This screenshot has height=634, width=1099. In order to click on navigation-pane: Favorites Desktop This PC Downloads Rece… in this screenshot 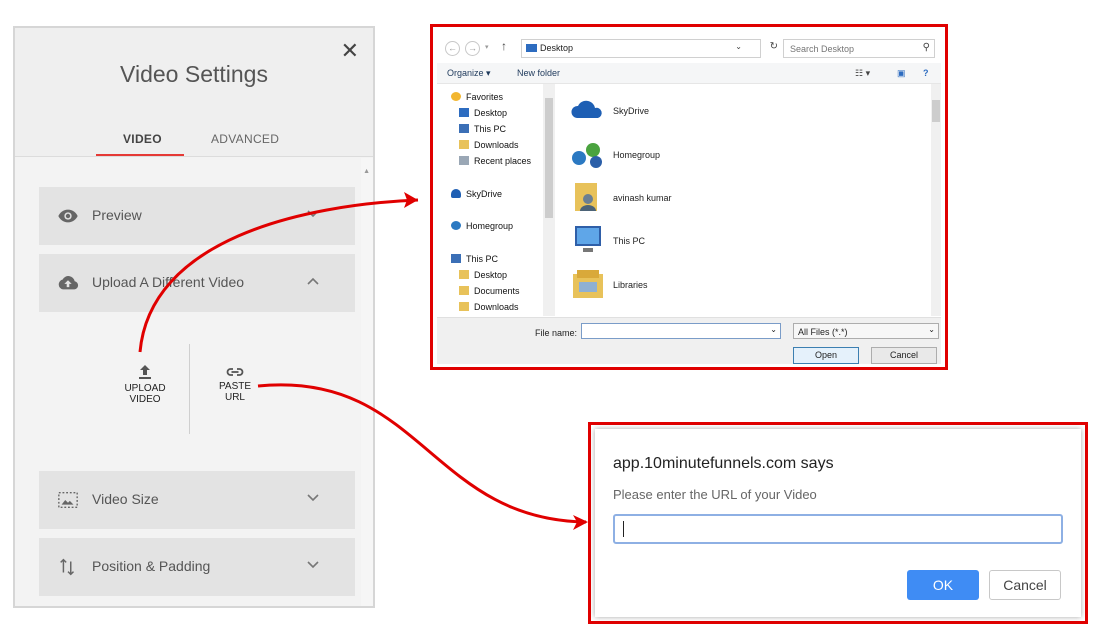, I will do `click(496, 200)`.